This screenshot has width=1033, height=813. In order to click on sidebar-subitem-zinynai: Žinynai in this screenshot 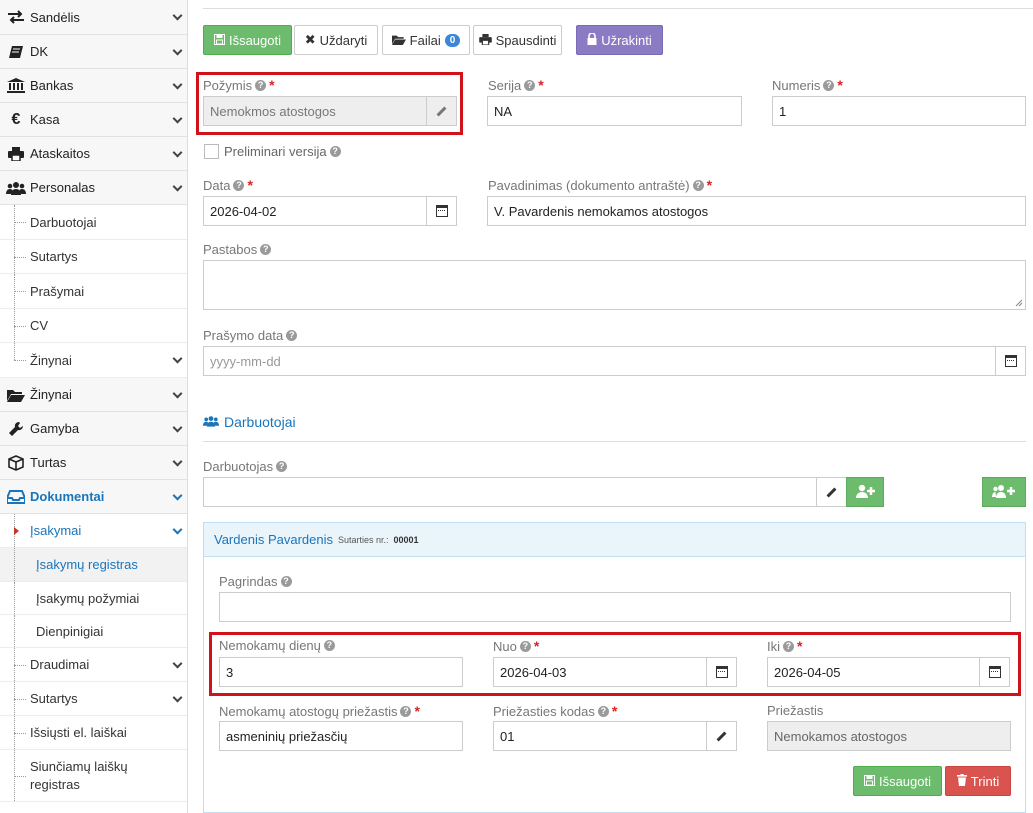, I will do `click(93, 360)`.